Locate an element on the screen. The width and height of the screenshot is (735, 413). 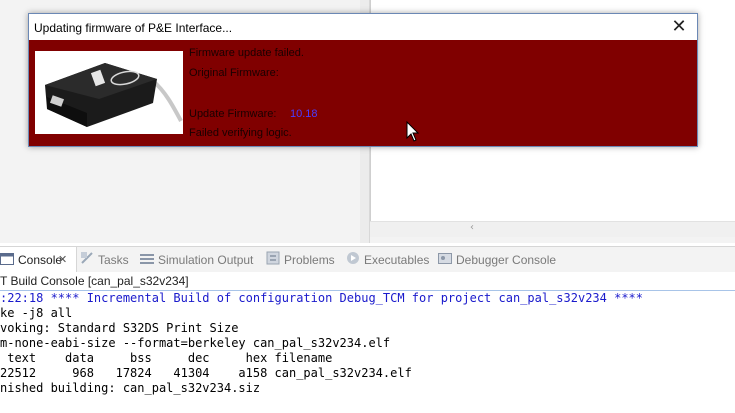
debugger-console-icon is located at coordinates (445, 261).